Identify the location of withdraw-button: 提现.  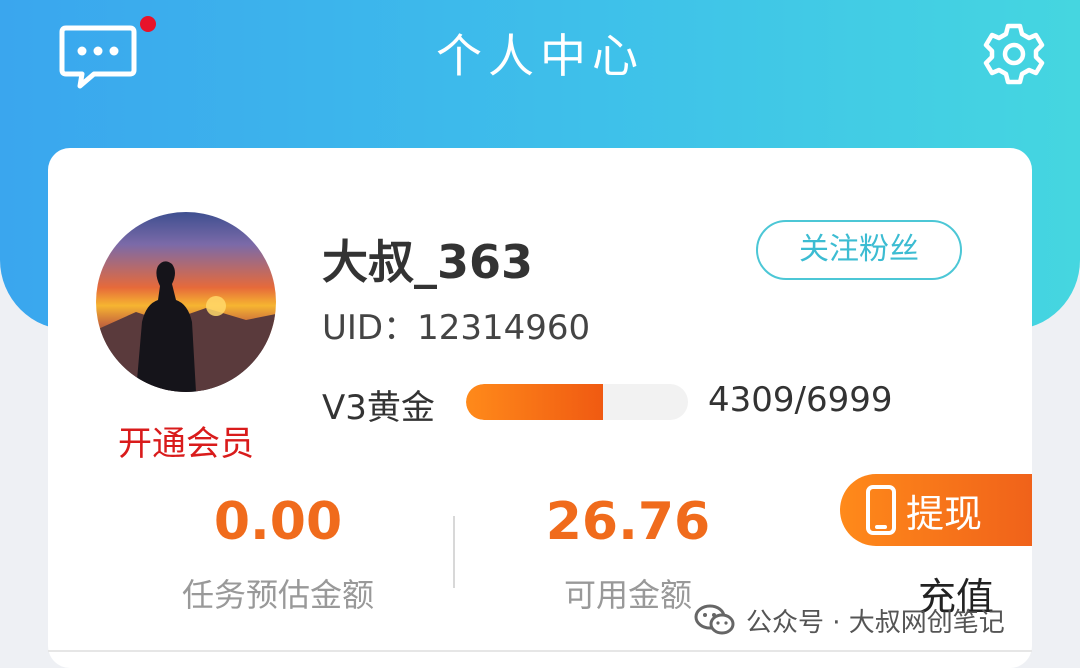
(936, 510).